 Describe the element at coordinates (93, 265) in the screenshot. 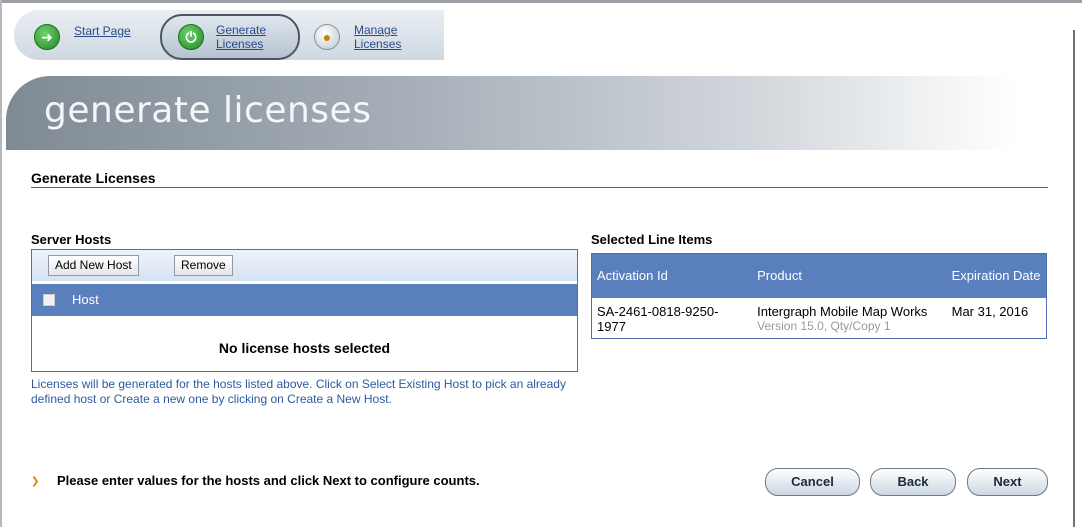

I see `add-new-host-button: Add New Host` at that location.